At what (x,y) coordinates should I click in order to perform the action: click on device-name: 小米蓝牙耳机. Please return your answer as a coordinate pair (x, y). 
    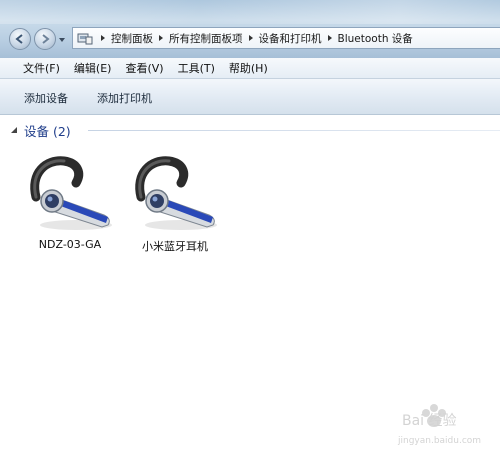
    Looking at the image, I should click on (175, 246).